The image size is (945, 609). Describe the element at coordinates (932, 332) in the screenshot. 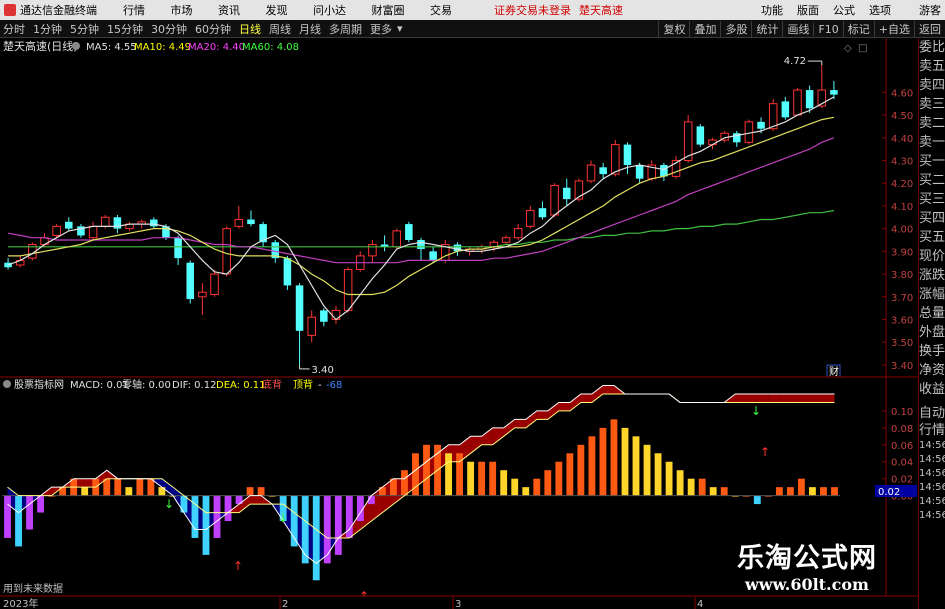

I see `side-item: 外盘` at that location.